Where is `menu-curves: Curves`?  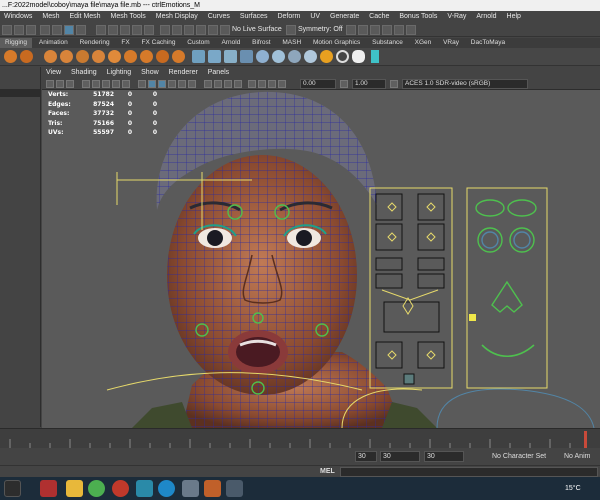
menu-curves: Curves is located at coordinates (219, 17).